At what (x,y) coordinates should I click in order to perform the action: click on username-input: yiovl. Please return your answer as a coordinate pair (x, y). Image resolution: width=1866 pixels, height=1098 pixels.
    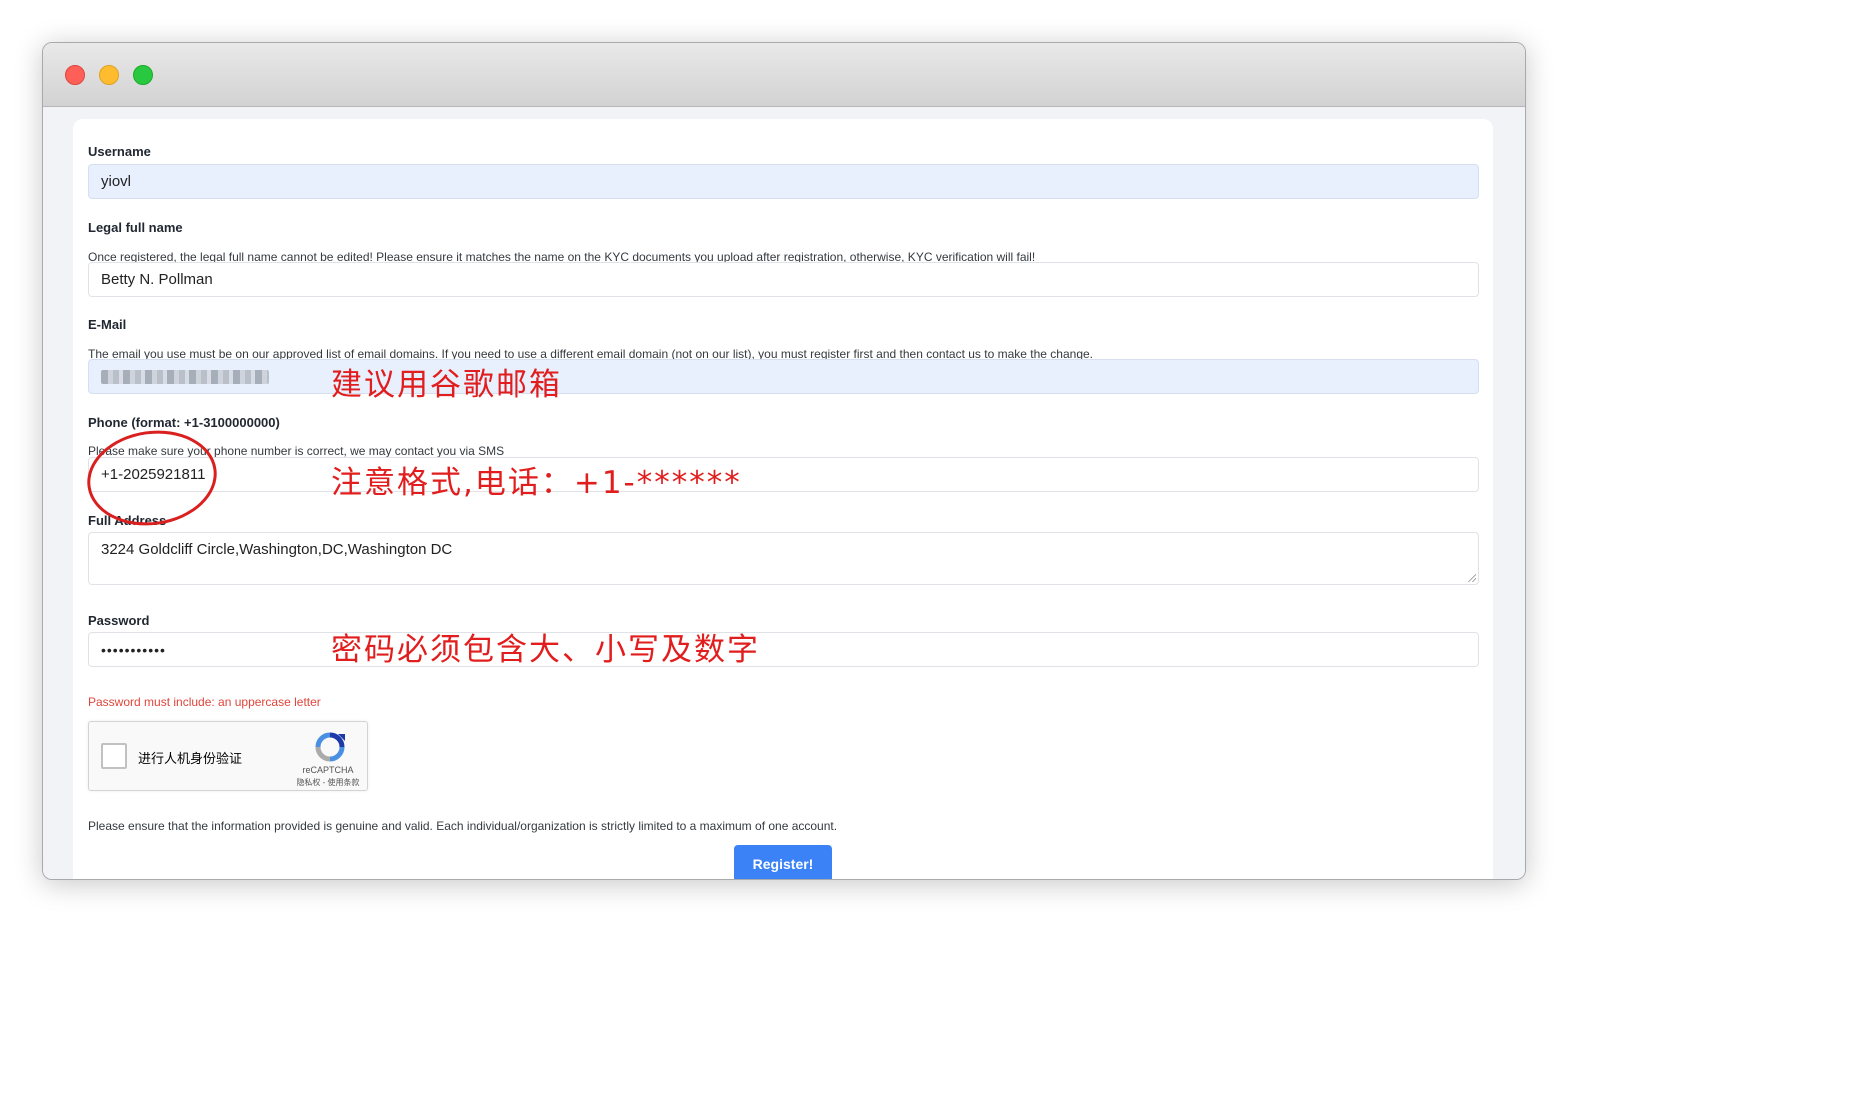
    Looking at the image, I should click on (783, 181).